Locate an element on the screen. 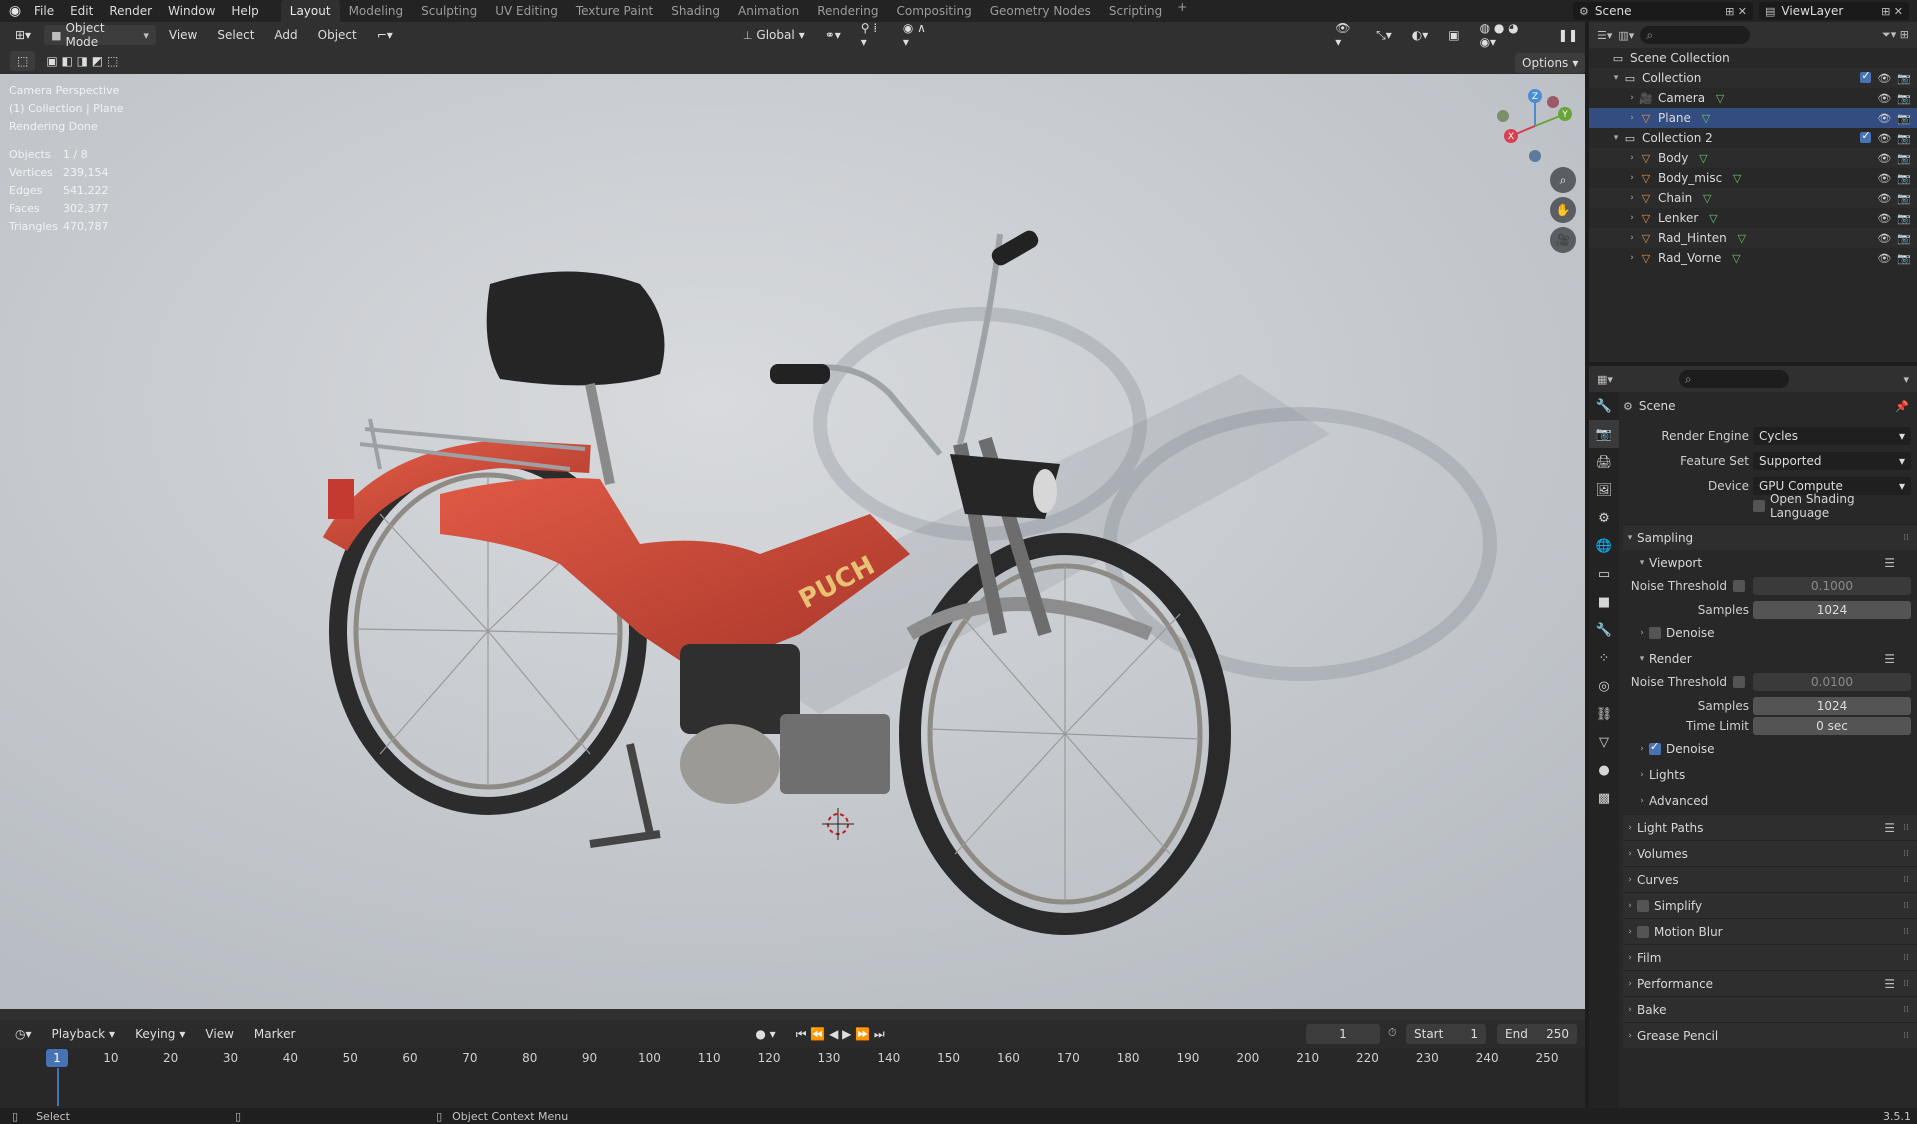 This screenshot has width=1917, height=1124. sampling-panel: ▾ Sampling ⁞⁞ is located at coordinates (1770, 537).